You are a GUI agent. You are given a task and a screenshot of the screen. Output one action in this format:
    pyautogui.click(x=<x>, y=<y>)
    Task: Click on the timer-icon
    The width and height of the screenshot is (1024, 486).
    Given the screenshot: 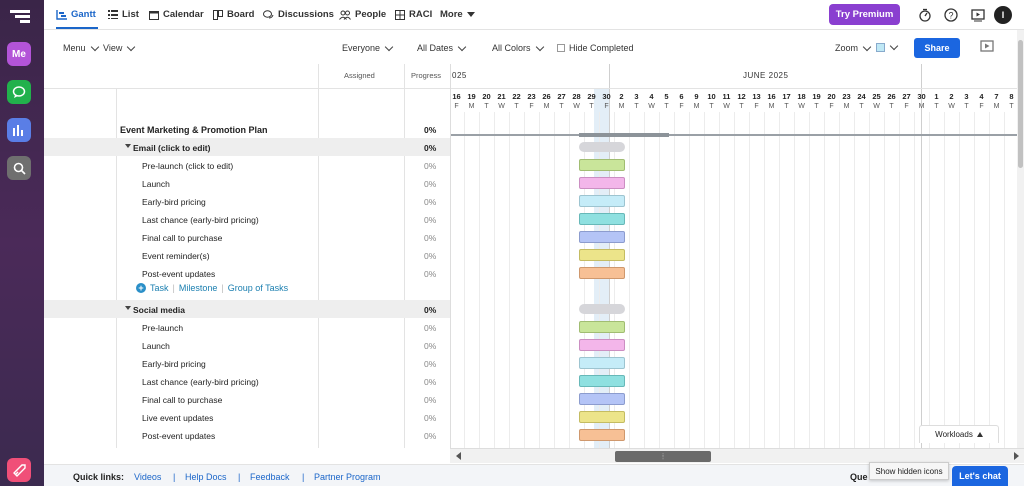 What is the action you would take?
    pyautogui.click(x=925, y=15)
    